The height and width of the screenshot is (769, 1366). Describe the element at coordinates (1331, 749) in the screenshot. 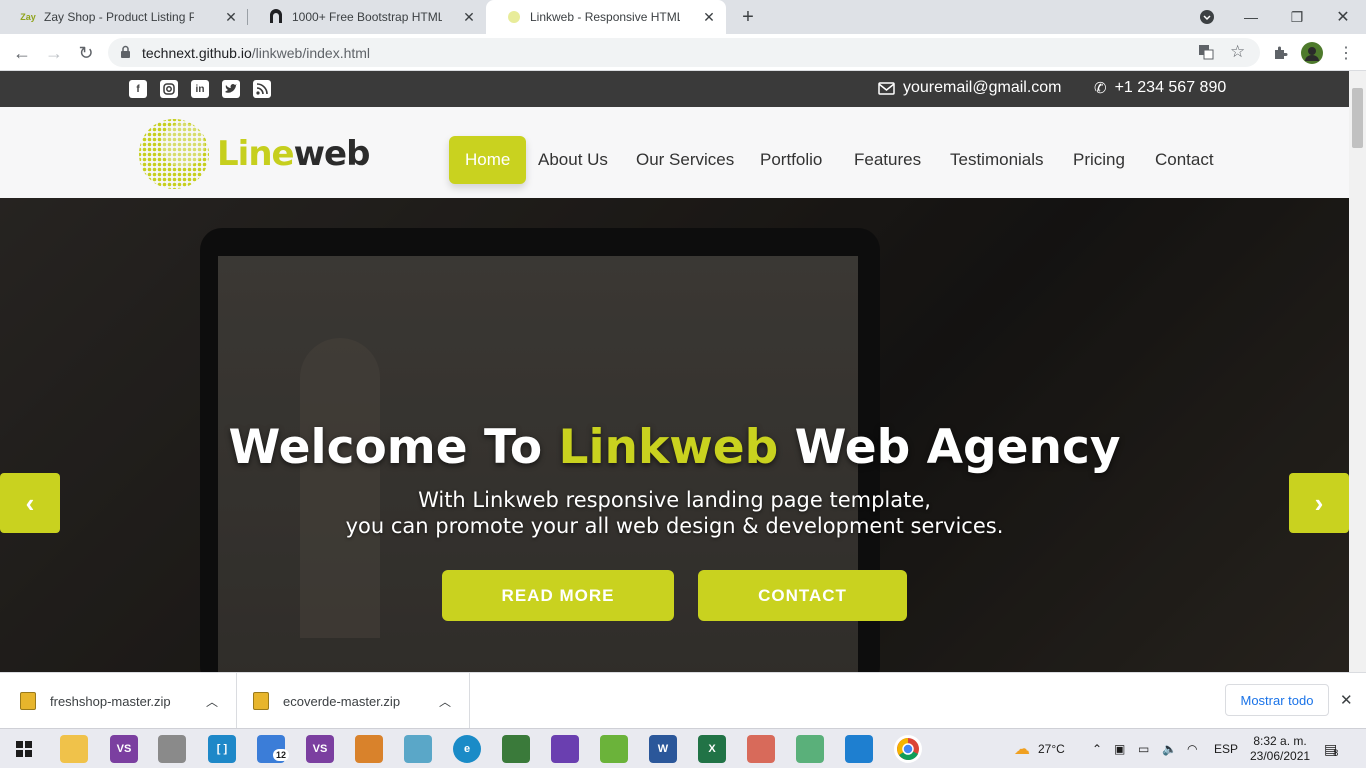

I see `notifications-icon: ▤ 8` at that location.